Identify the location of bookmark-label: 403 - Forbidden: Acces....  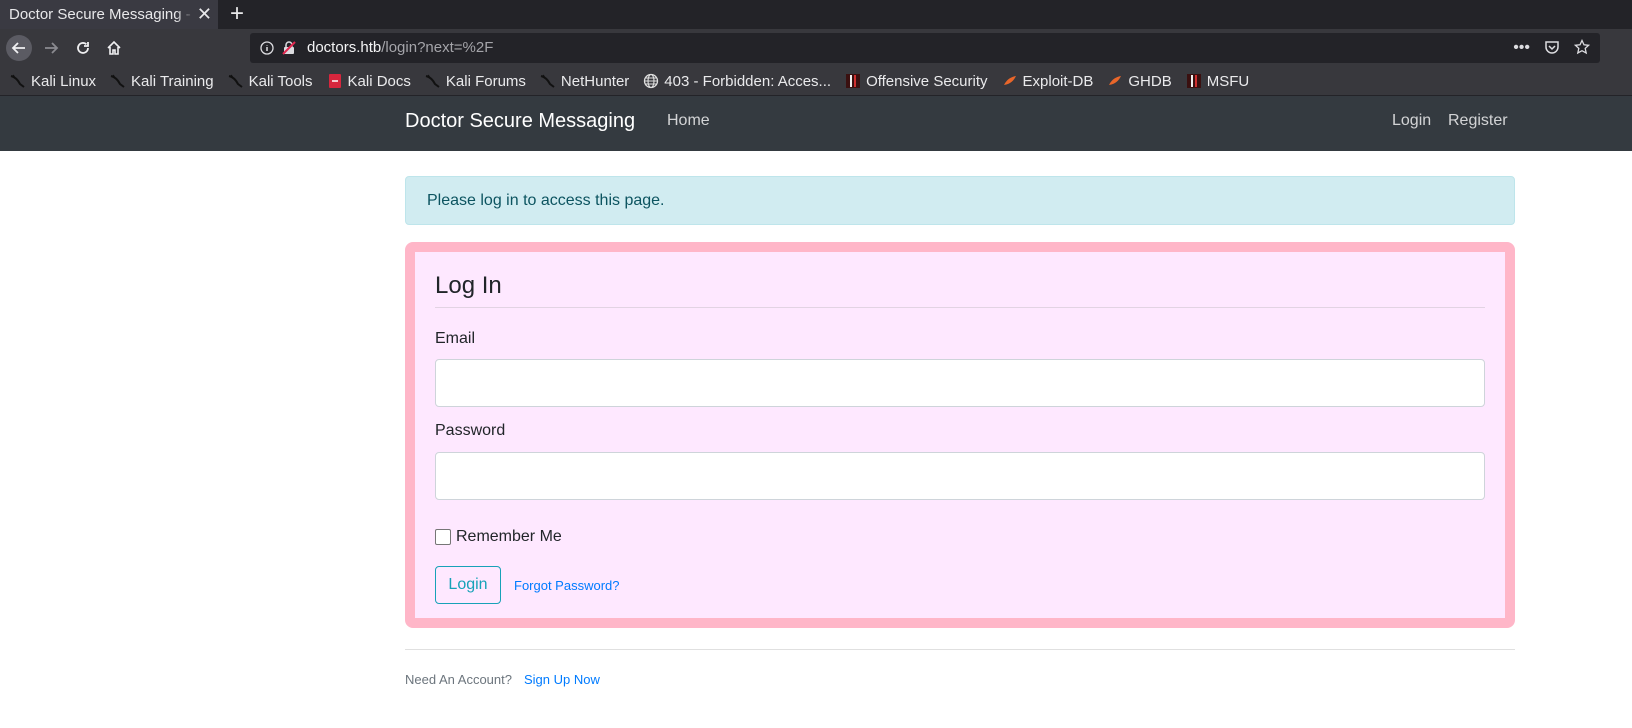
(748, 81).